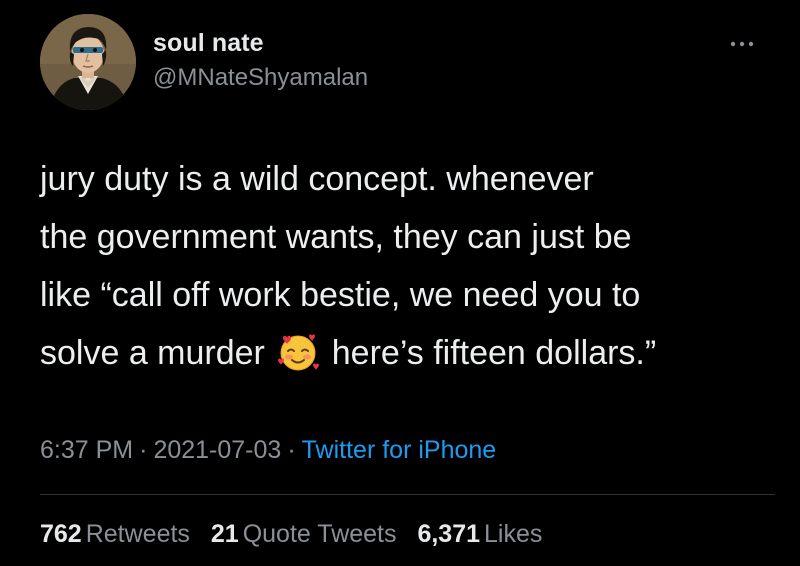 The height and width of the screenshot is (566, 800). Describe the element at coordinates (217, 450) in the screenshot. I see `tweet-date: 2021-07-03` at that location.